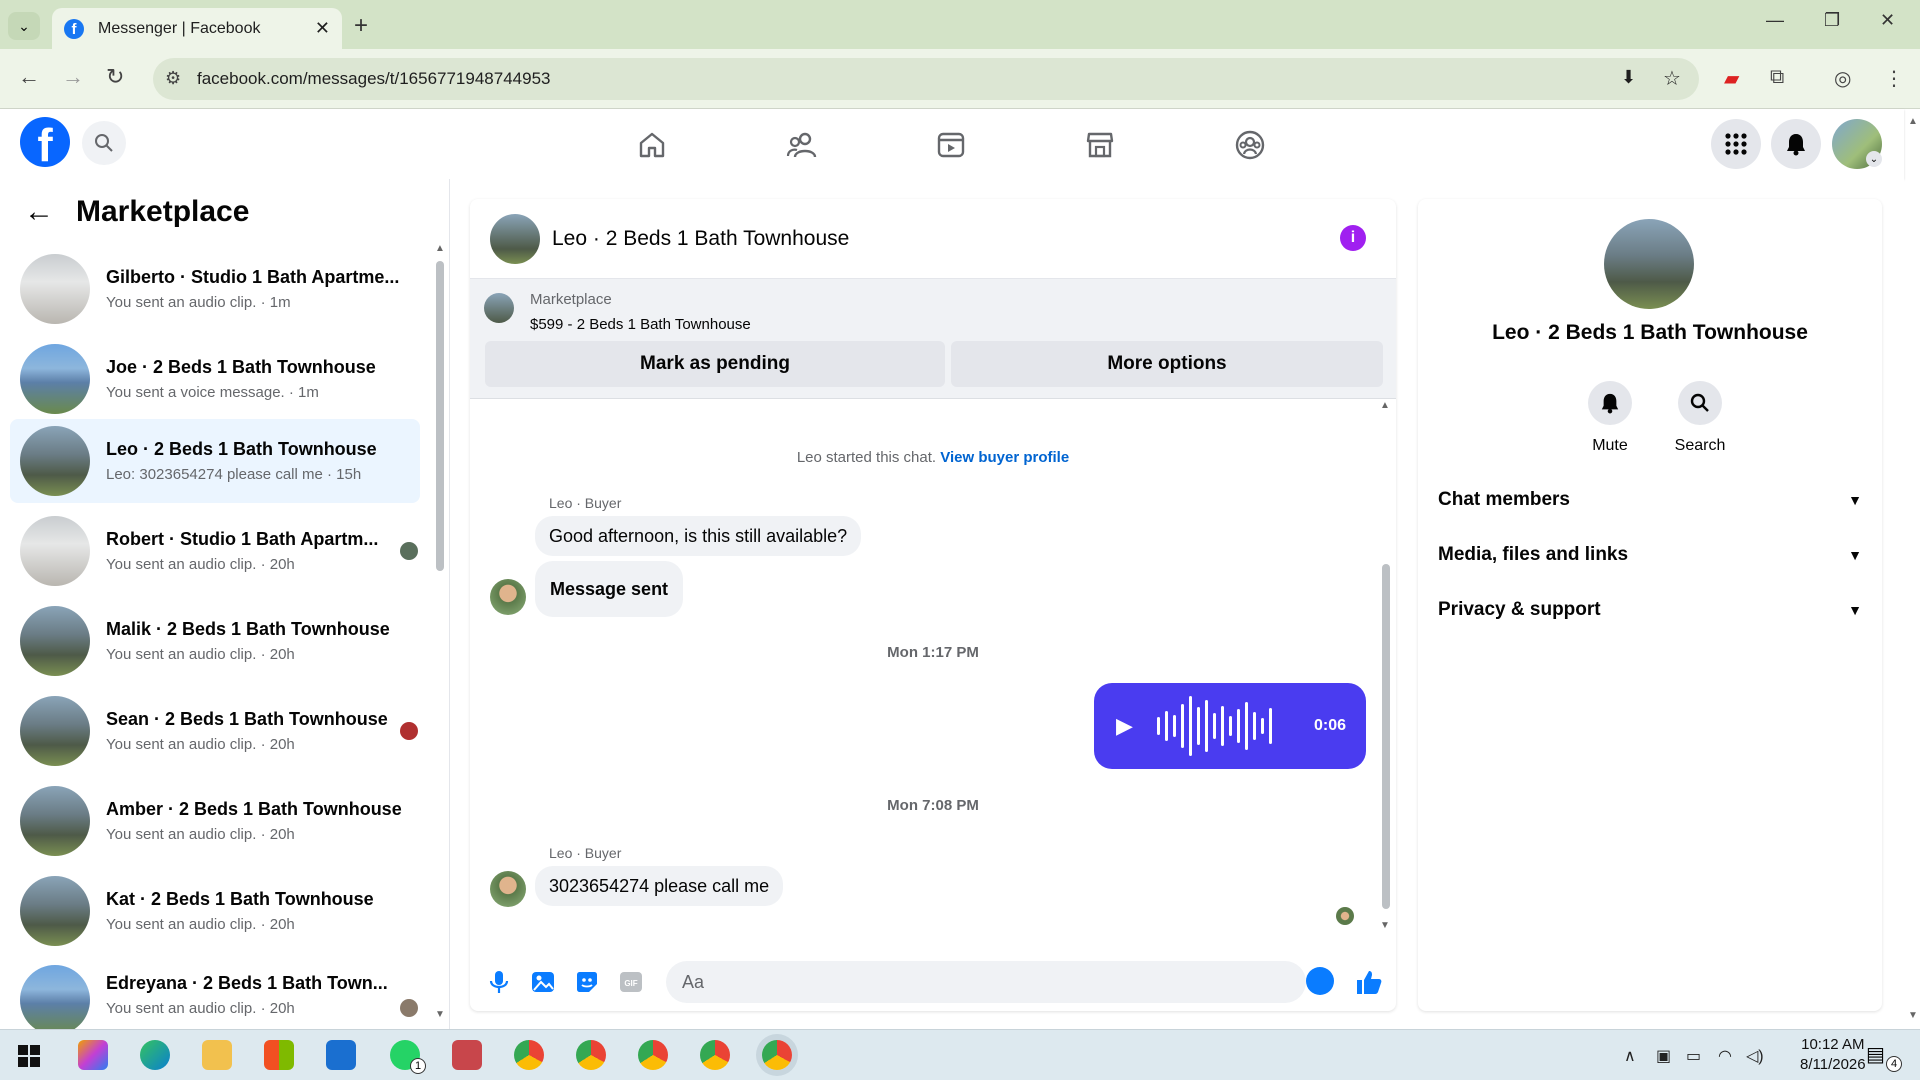 Image resolution: width=1920 pixels, height=1080 pixels. Describe the element at coordinates (986, 982) in the screenshot. I see `message-input: Aa` at that location.